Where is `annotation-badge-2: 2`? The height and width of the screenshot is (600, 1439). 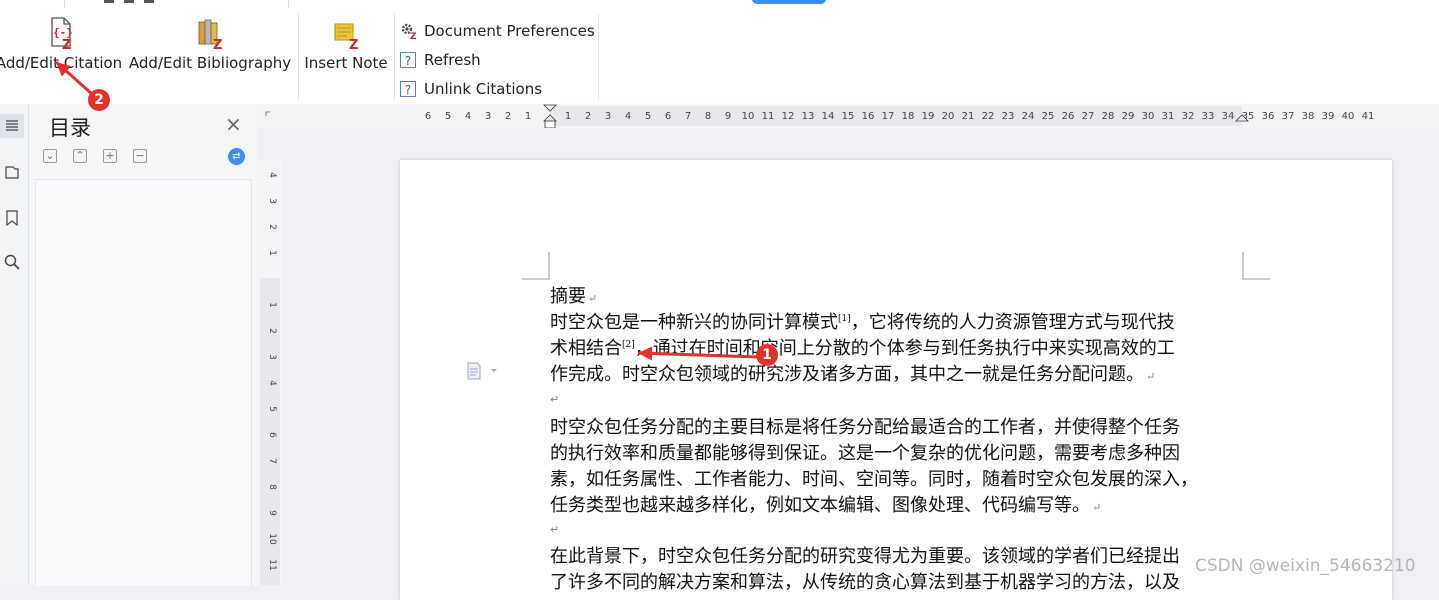
annotation-badge-2: 2 is located at coordinates (99, 100).